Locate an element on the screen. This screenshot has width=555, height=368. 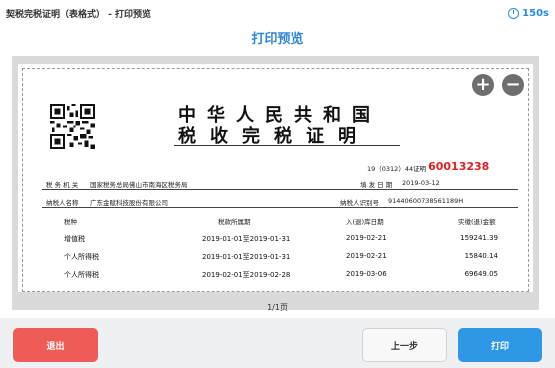
fill-date-value: 2019-03-12 is located at coordinates (421, 183).